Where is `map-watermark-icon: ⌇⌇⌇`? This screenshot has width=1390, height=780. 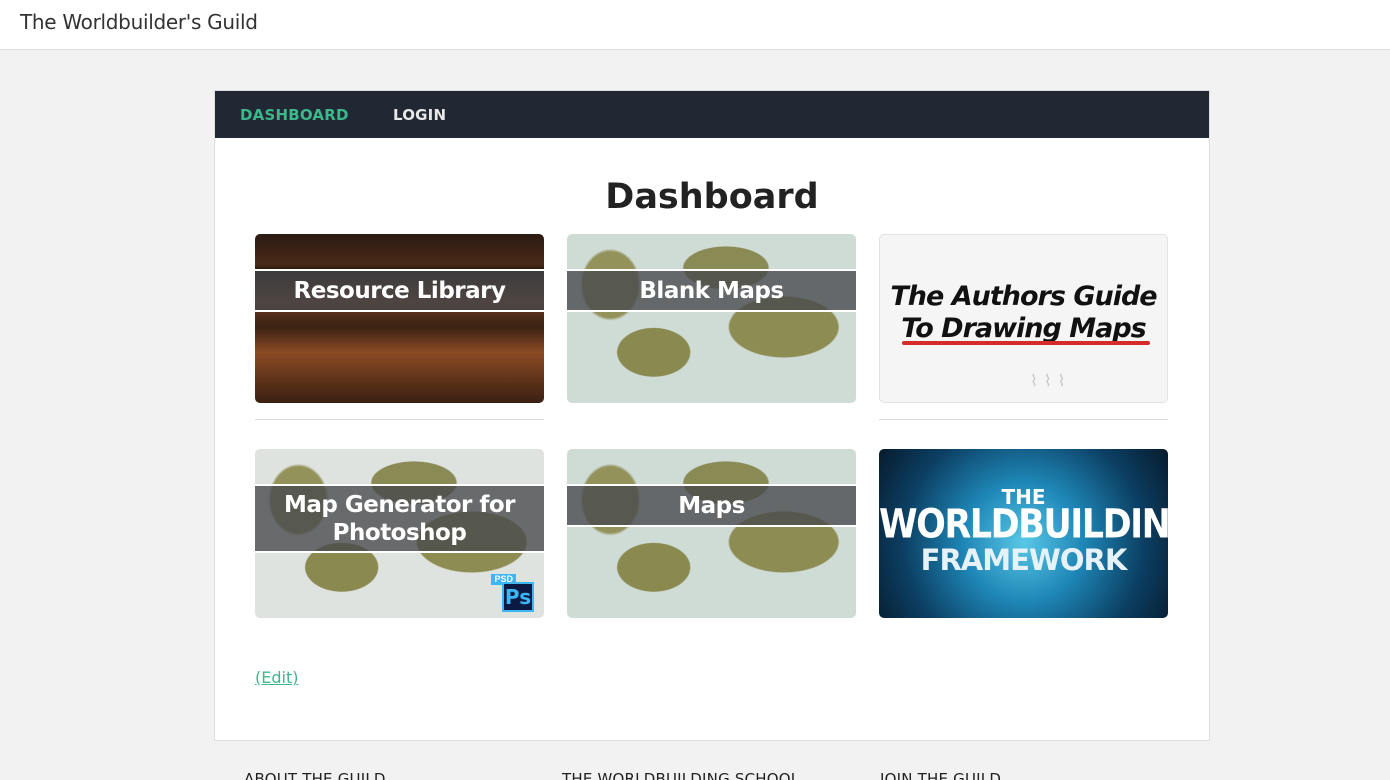 map-watermark-icon: ⌇⌇⌇ is located at coordinates (1051, 380).